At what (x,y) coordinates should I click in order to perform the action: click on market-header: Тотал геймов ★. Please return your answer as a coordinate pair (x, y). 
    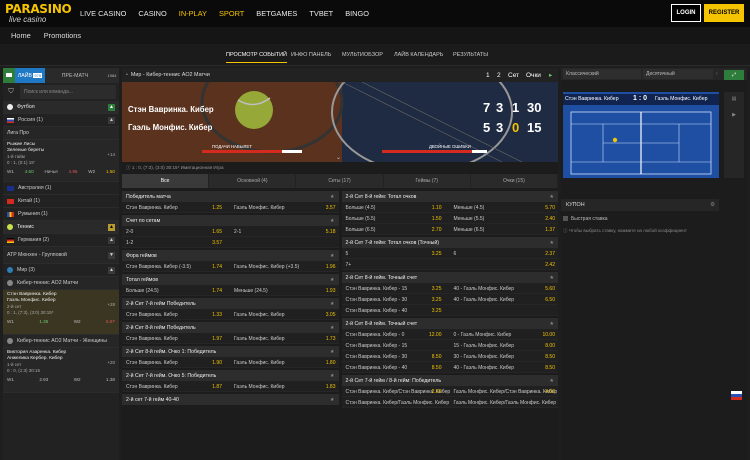
    Looking at the image, I should click on (230, 279).